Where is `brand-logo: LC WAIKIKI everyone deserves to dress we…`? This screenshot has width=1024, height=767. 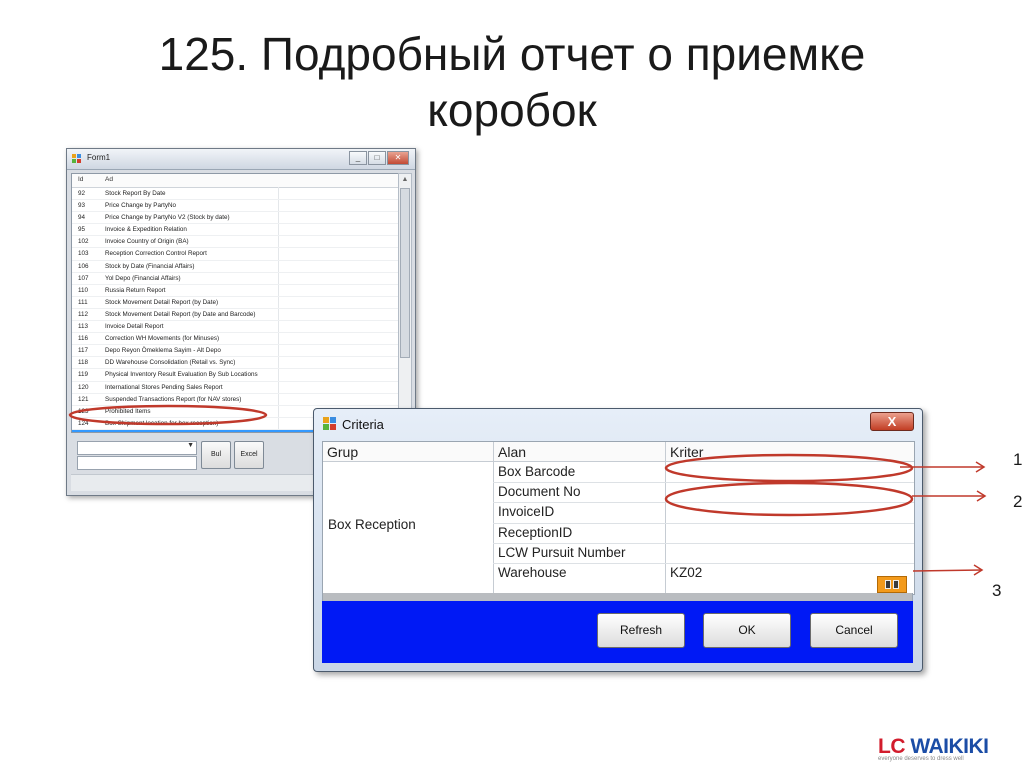 brand-logo: LC WAIKIKI everyone deserves to dress we… is located at coordinates (933, 748).